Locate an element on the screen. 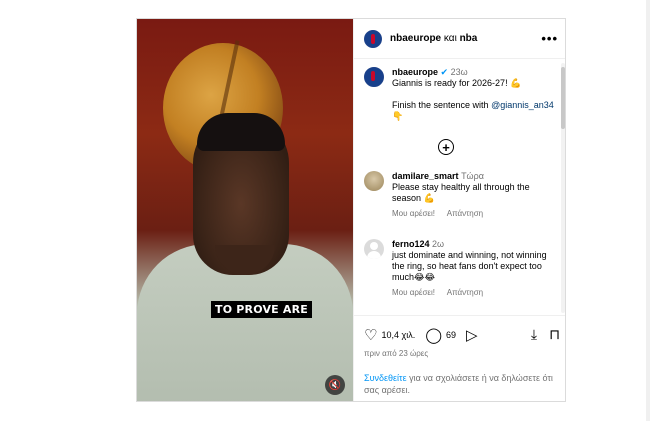  comment-username: ferno124 is located at coordinates (411, 244).